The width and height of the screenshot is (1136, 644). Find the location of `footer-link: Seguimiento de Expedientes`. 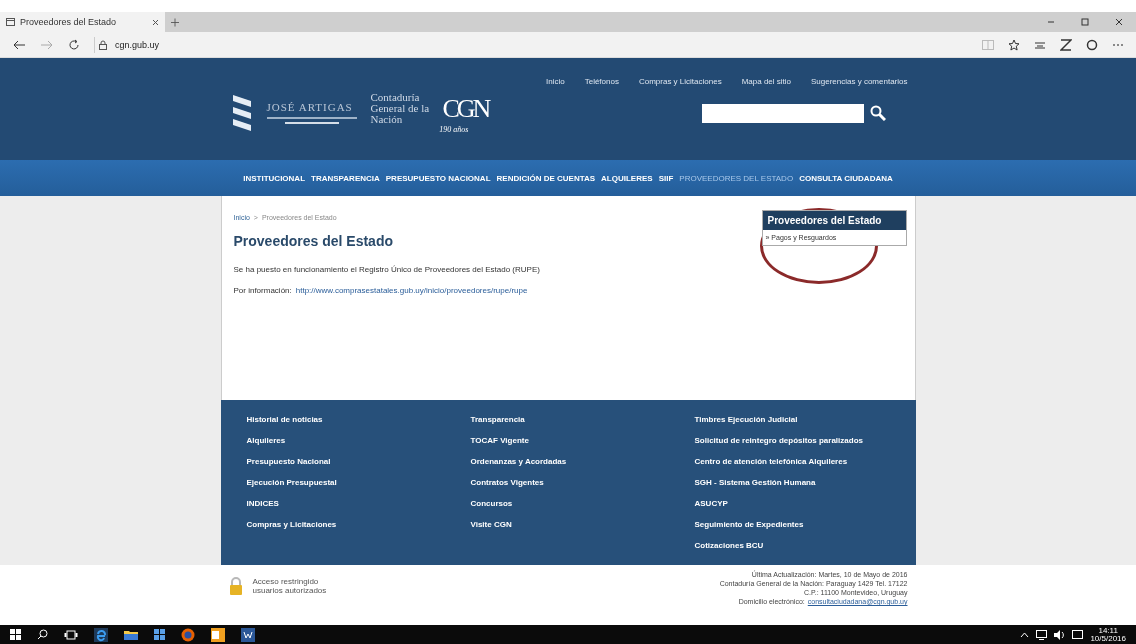

footer-link: Seguimiento de Expedientes is located at coordinates (805, 524).